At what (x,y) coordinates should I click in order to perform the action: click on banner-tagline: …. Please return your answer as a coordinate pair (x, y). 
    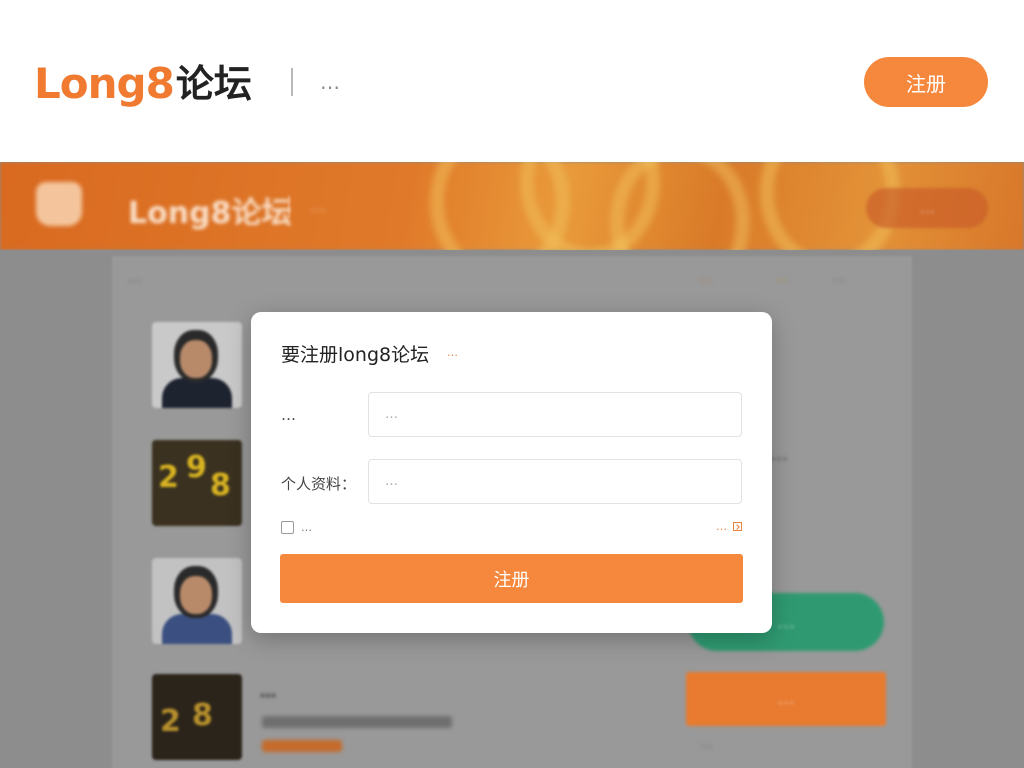
    Looking at the image, I should click on (318, 205).